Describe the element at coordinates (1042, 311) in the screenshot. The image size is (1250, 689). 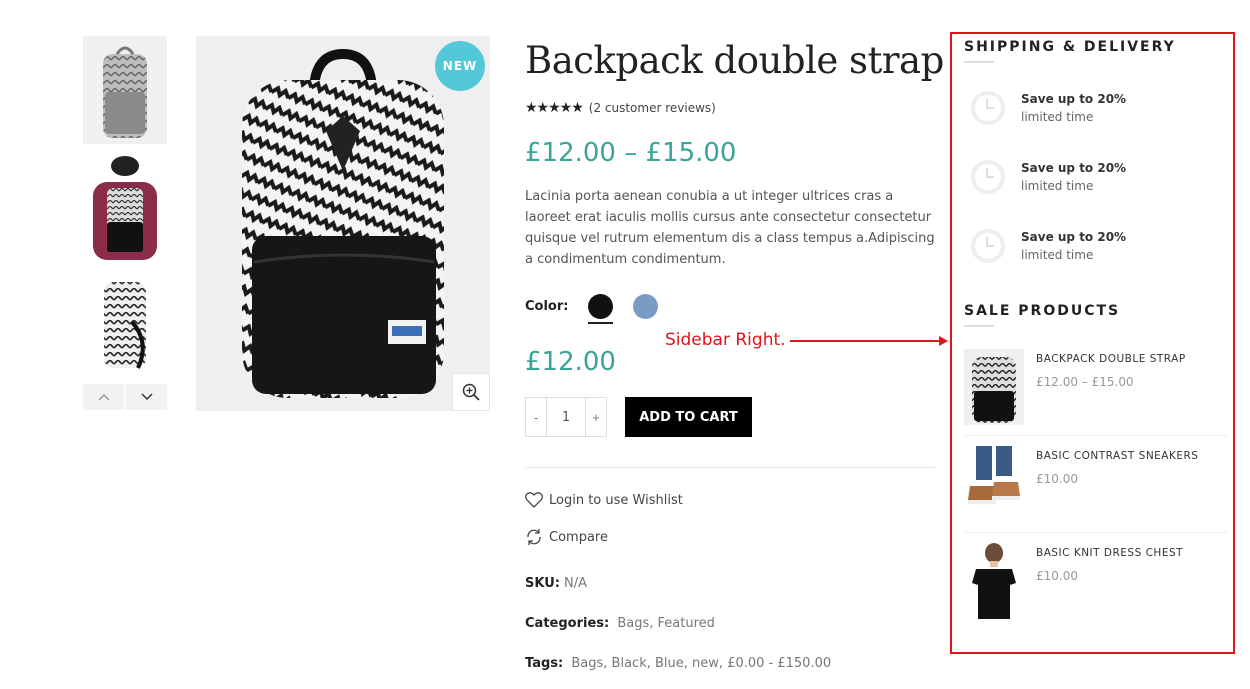
I see `sale-widget-title: SALE PRODUCTS` at that location.